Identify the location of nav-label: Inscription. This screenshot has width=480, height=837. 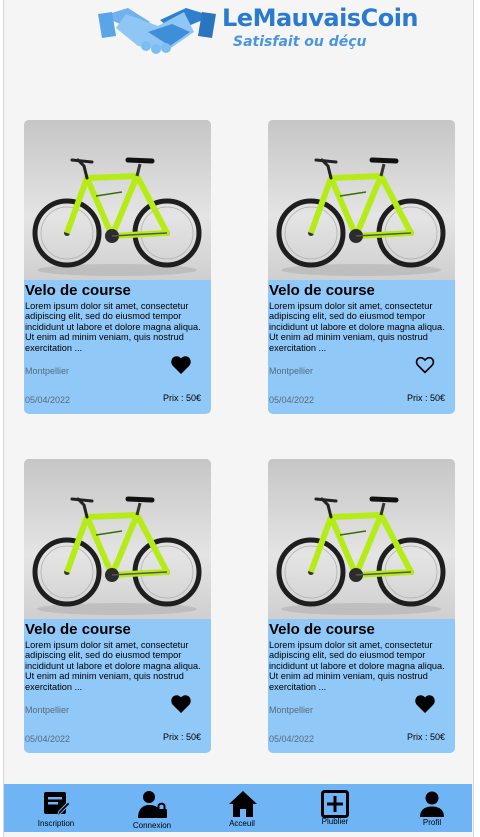
(56, 823).